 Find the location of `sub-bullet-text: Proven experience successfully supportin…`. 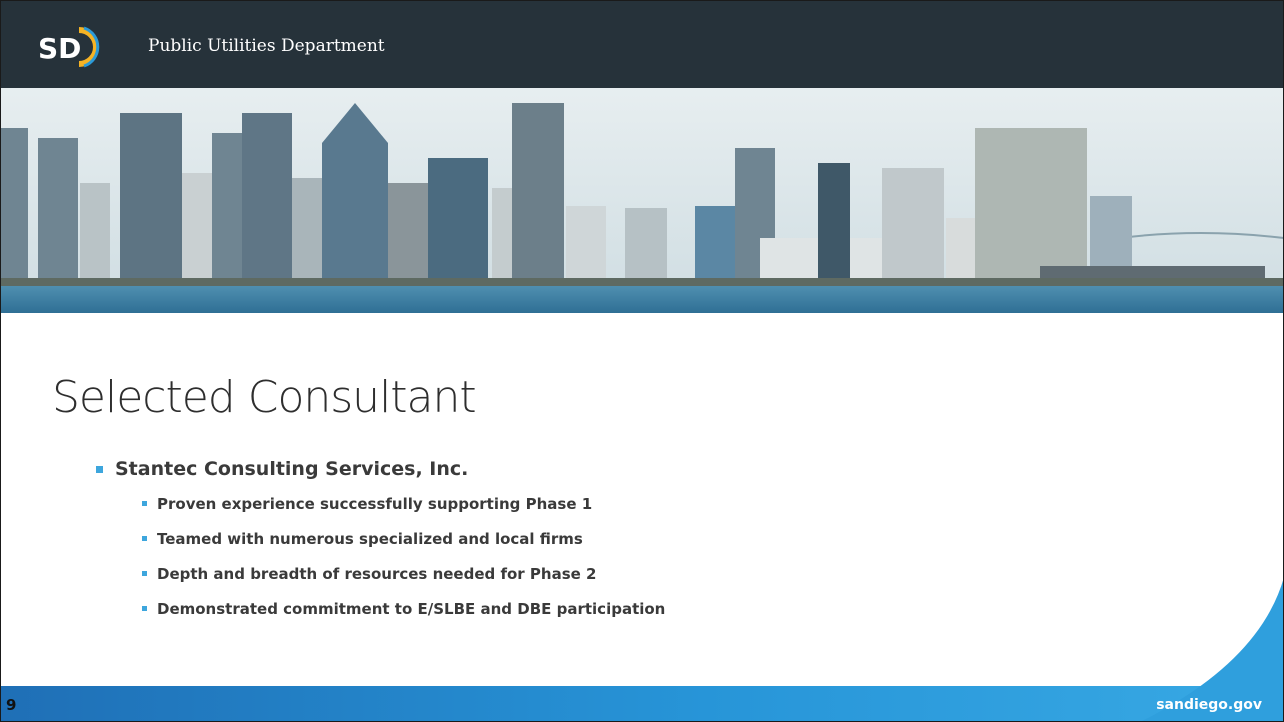

sub-bullet-text: Proven experience successfully supportin… is located at coordinates (375, 503).